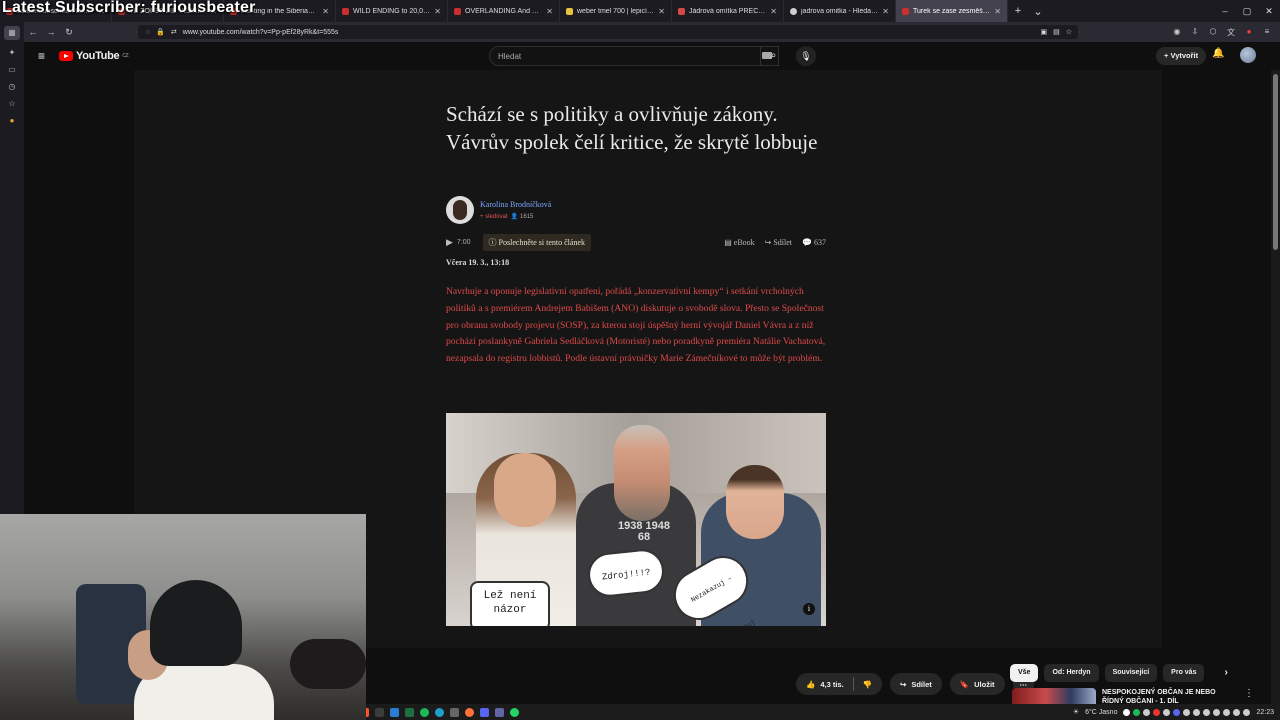  Describe the element at coordinates (12, 52) in the screenshot. I see `ai-chat-icon: ✦` at that location.